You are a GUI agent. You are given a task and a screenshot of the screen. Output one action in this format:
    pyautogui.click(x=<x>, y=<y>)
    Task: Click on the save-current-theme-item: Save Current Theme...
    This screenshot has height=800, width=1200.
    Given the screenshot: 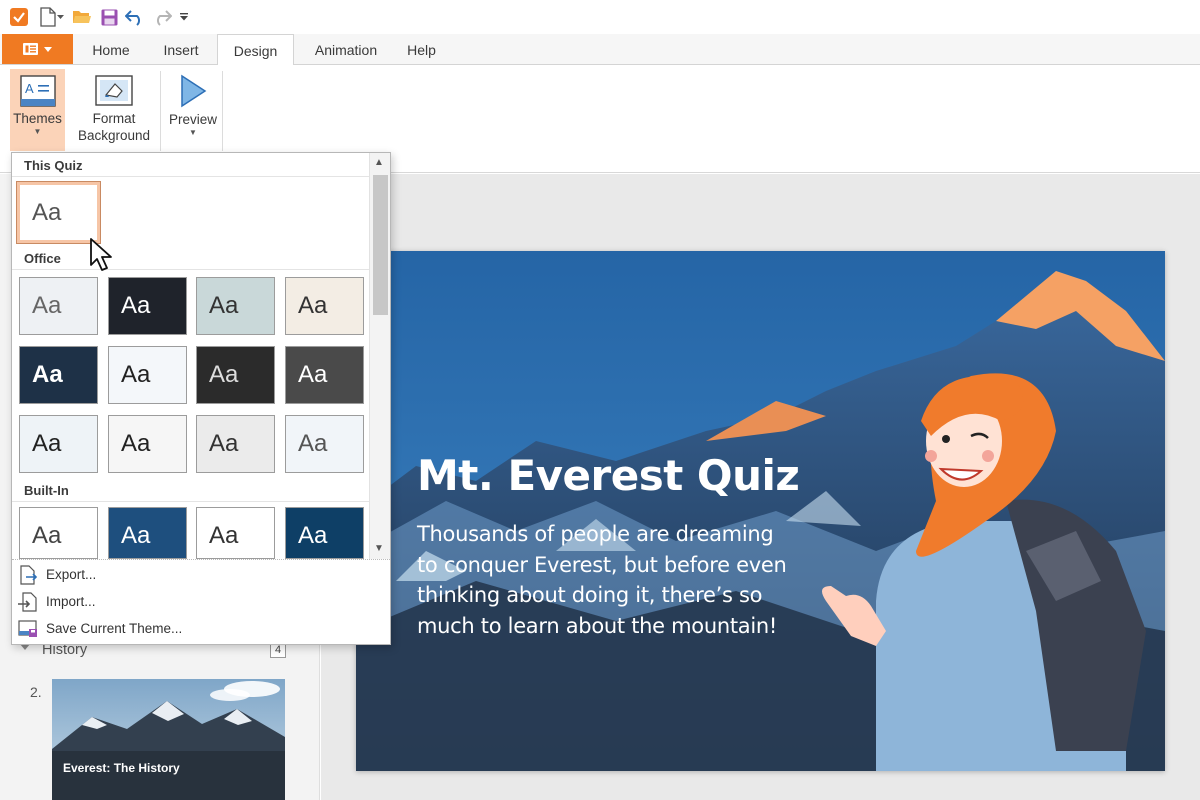 What is the action you would take?
    pyautogui.click(x=201, y=628)
    